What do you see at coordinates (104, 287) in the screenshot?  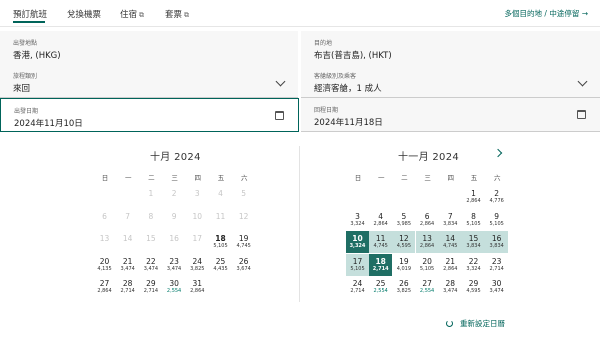 I see `calendar-day: 27 2,864` at bounding box center [104, 287].